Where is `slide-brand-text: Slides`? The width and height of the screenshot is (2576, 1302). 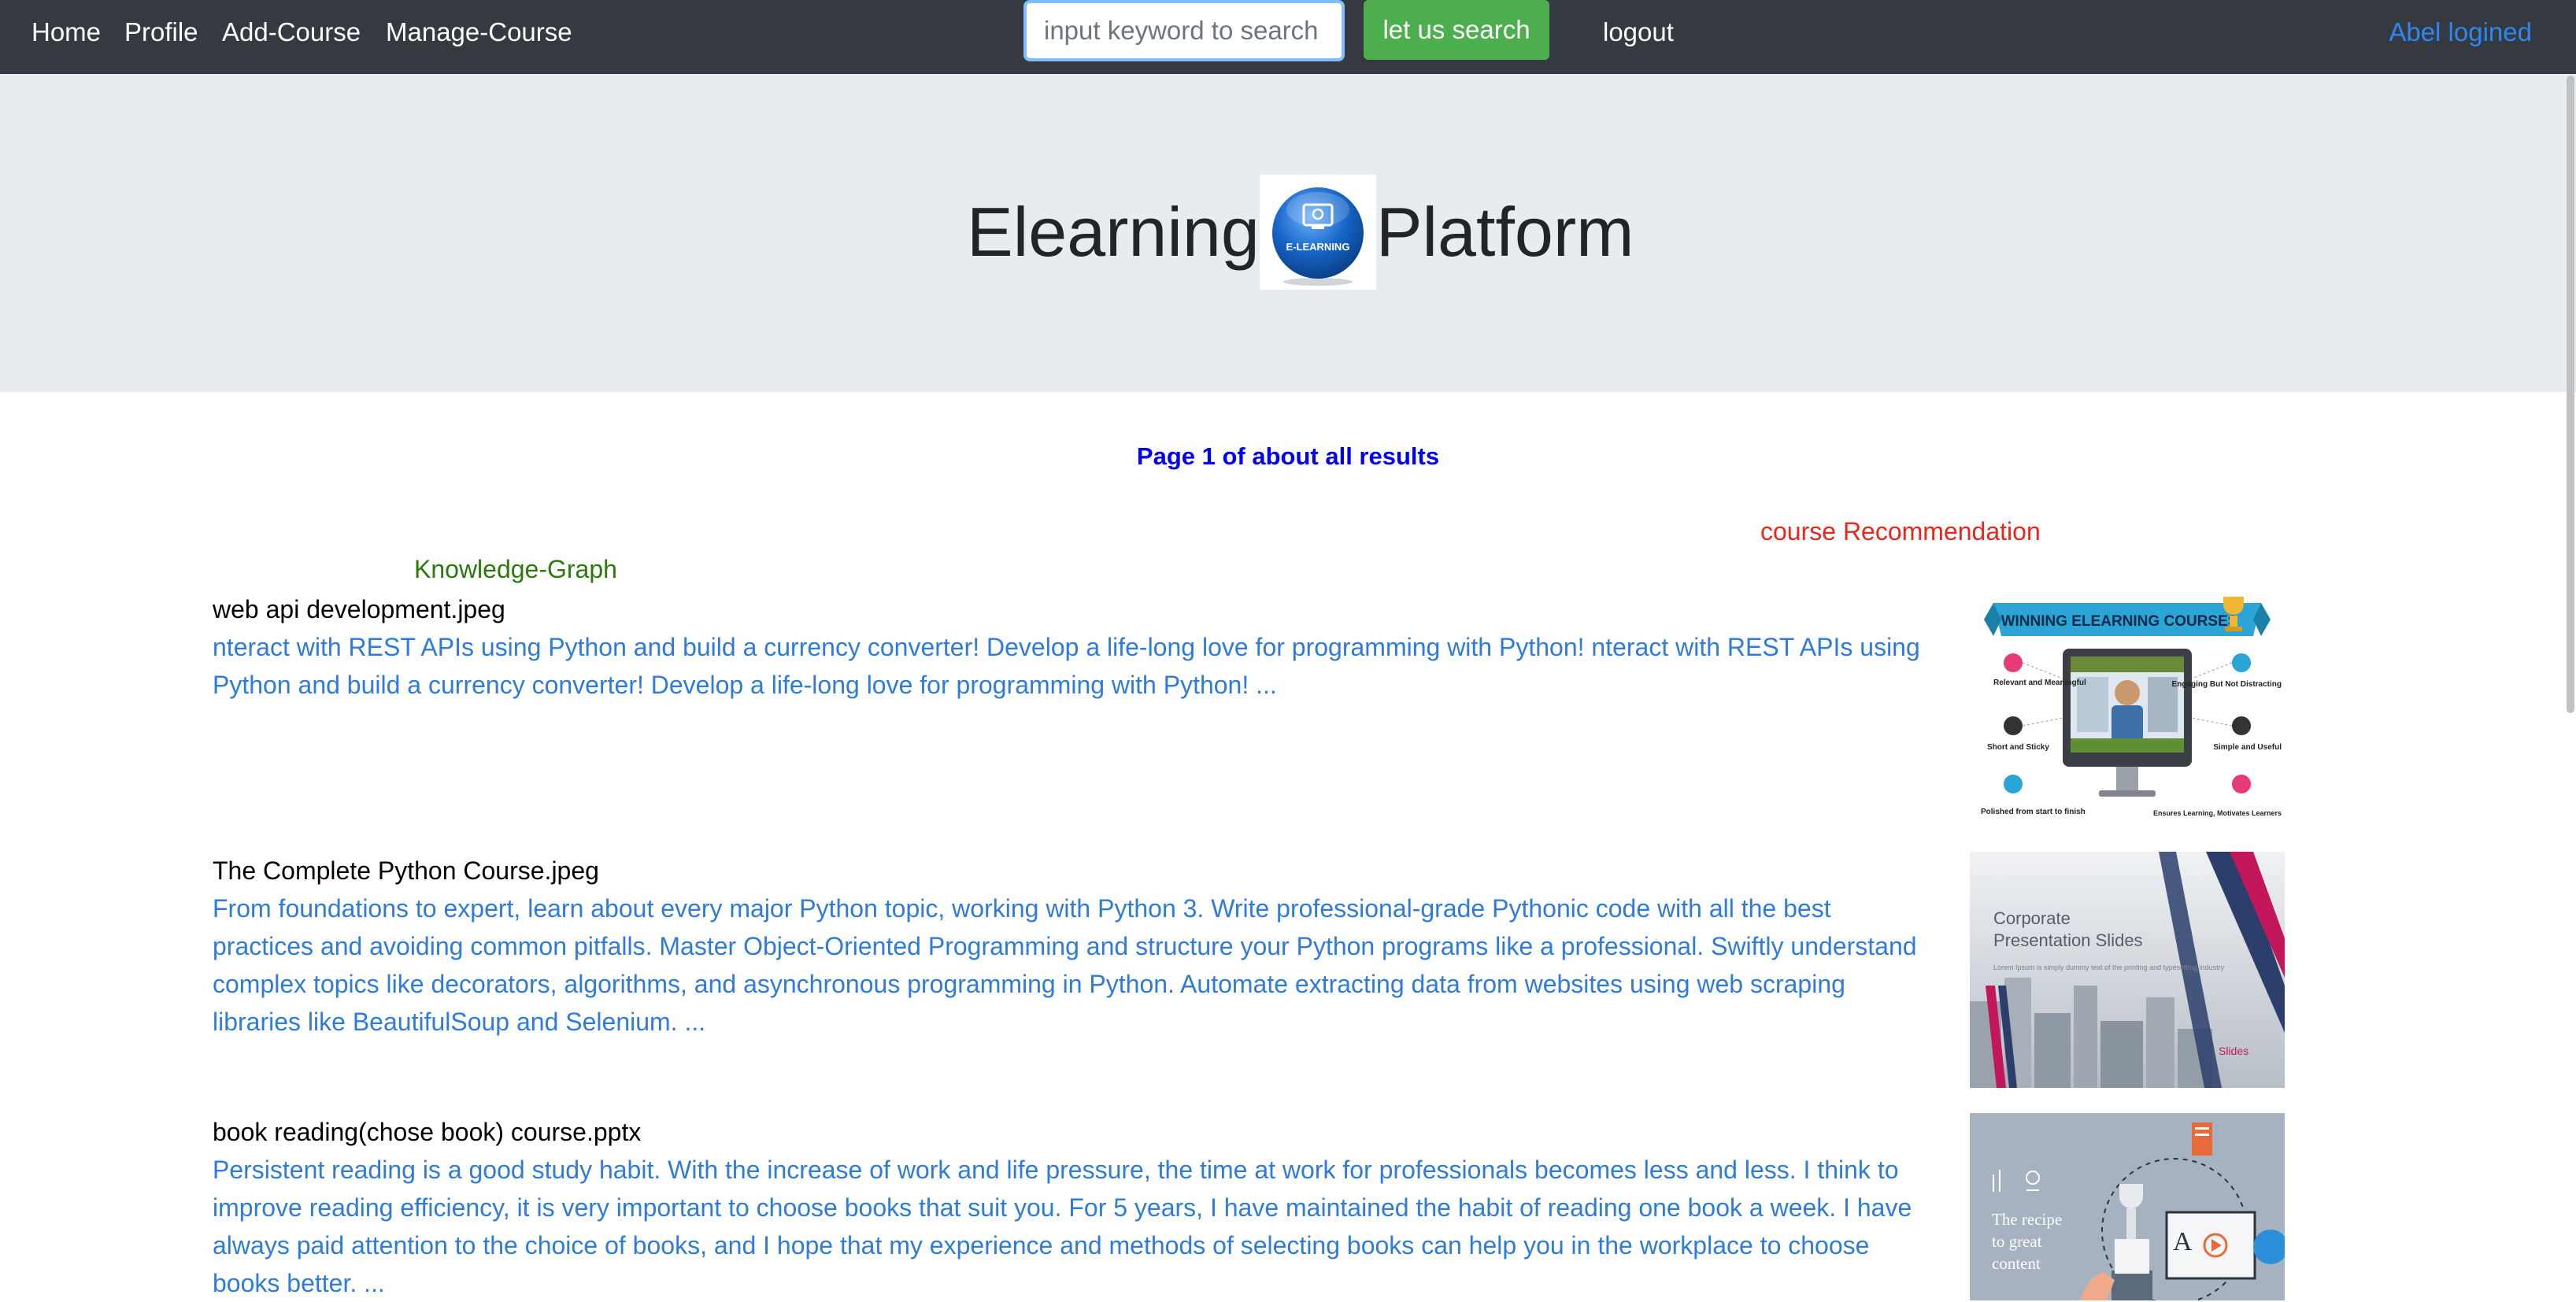 slide-brand-text: Slides is located at coordinates (2233, 1051).